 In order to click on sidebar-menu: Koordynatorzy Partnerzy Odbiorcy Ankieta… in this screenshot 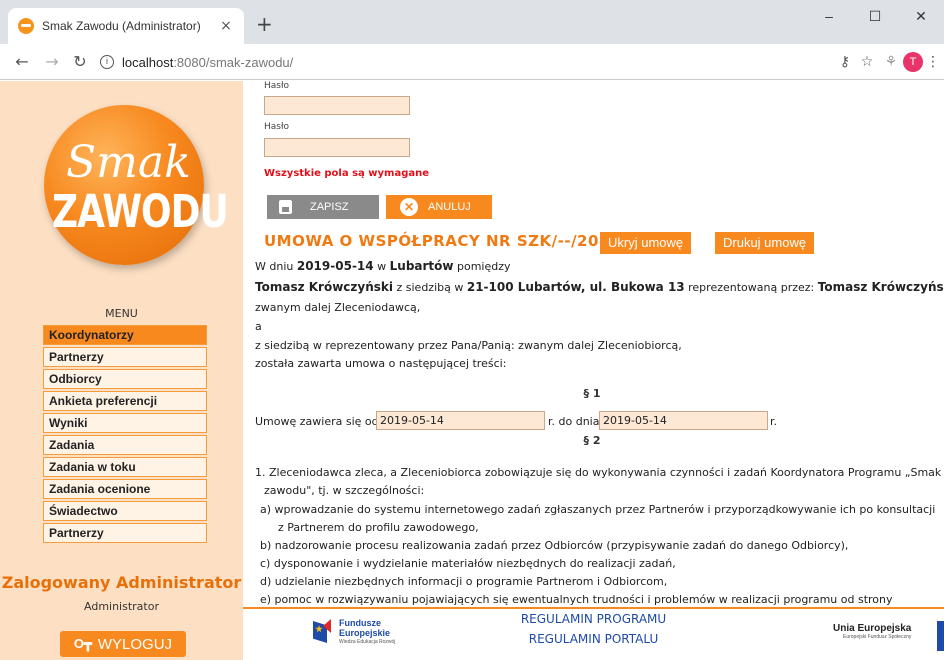, I will do `click(125, 435)`.